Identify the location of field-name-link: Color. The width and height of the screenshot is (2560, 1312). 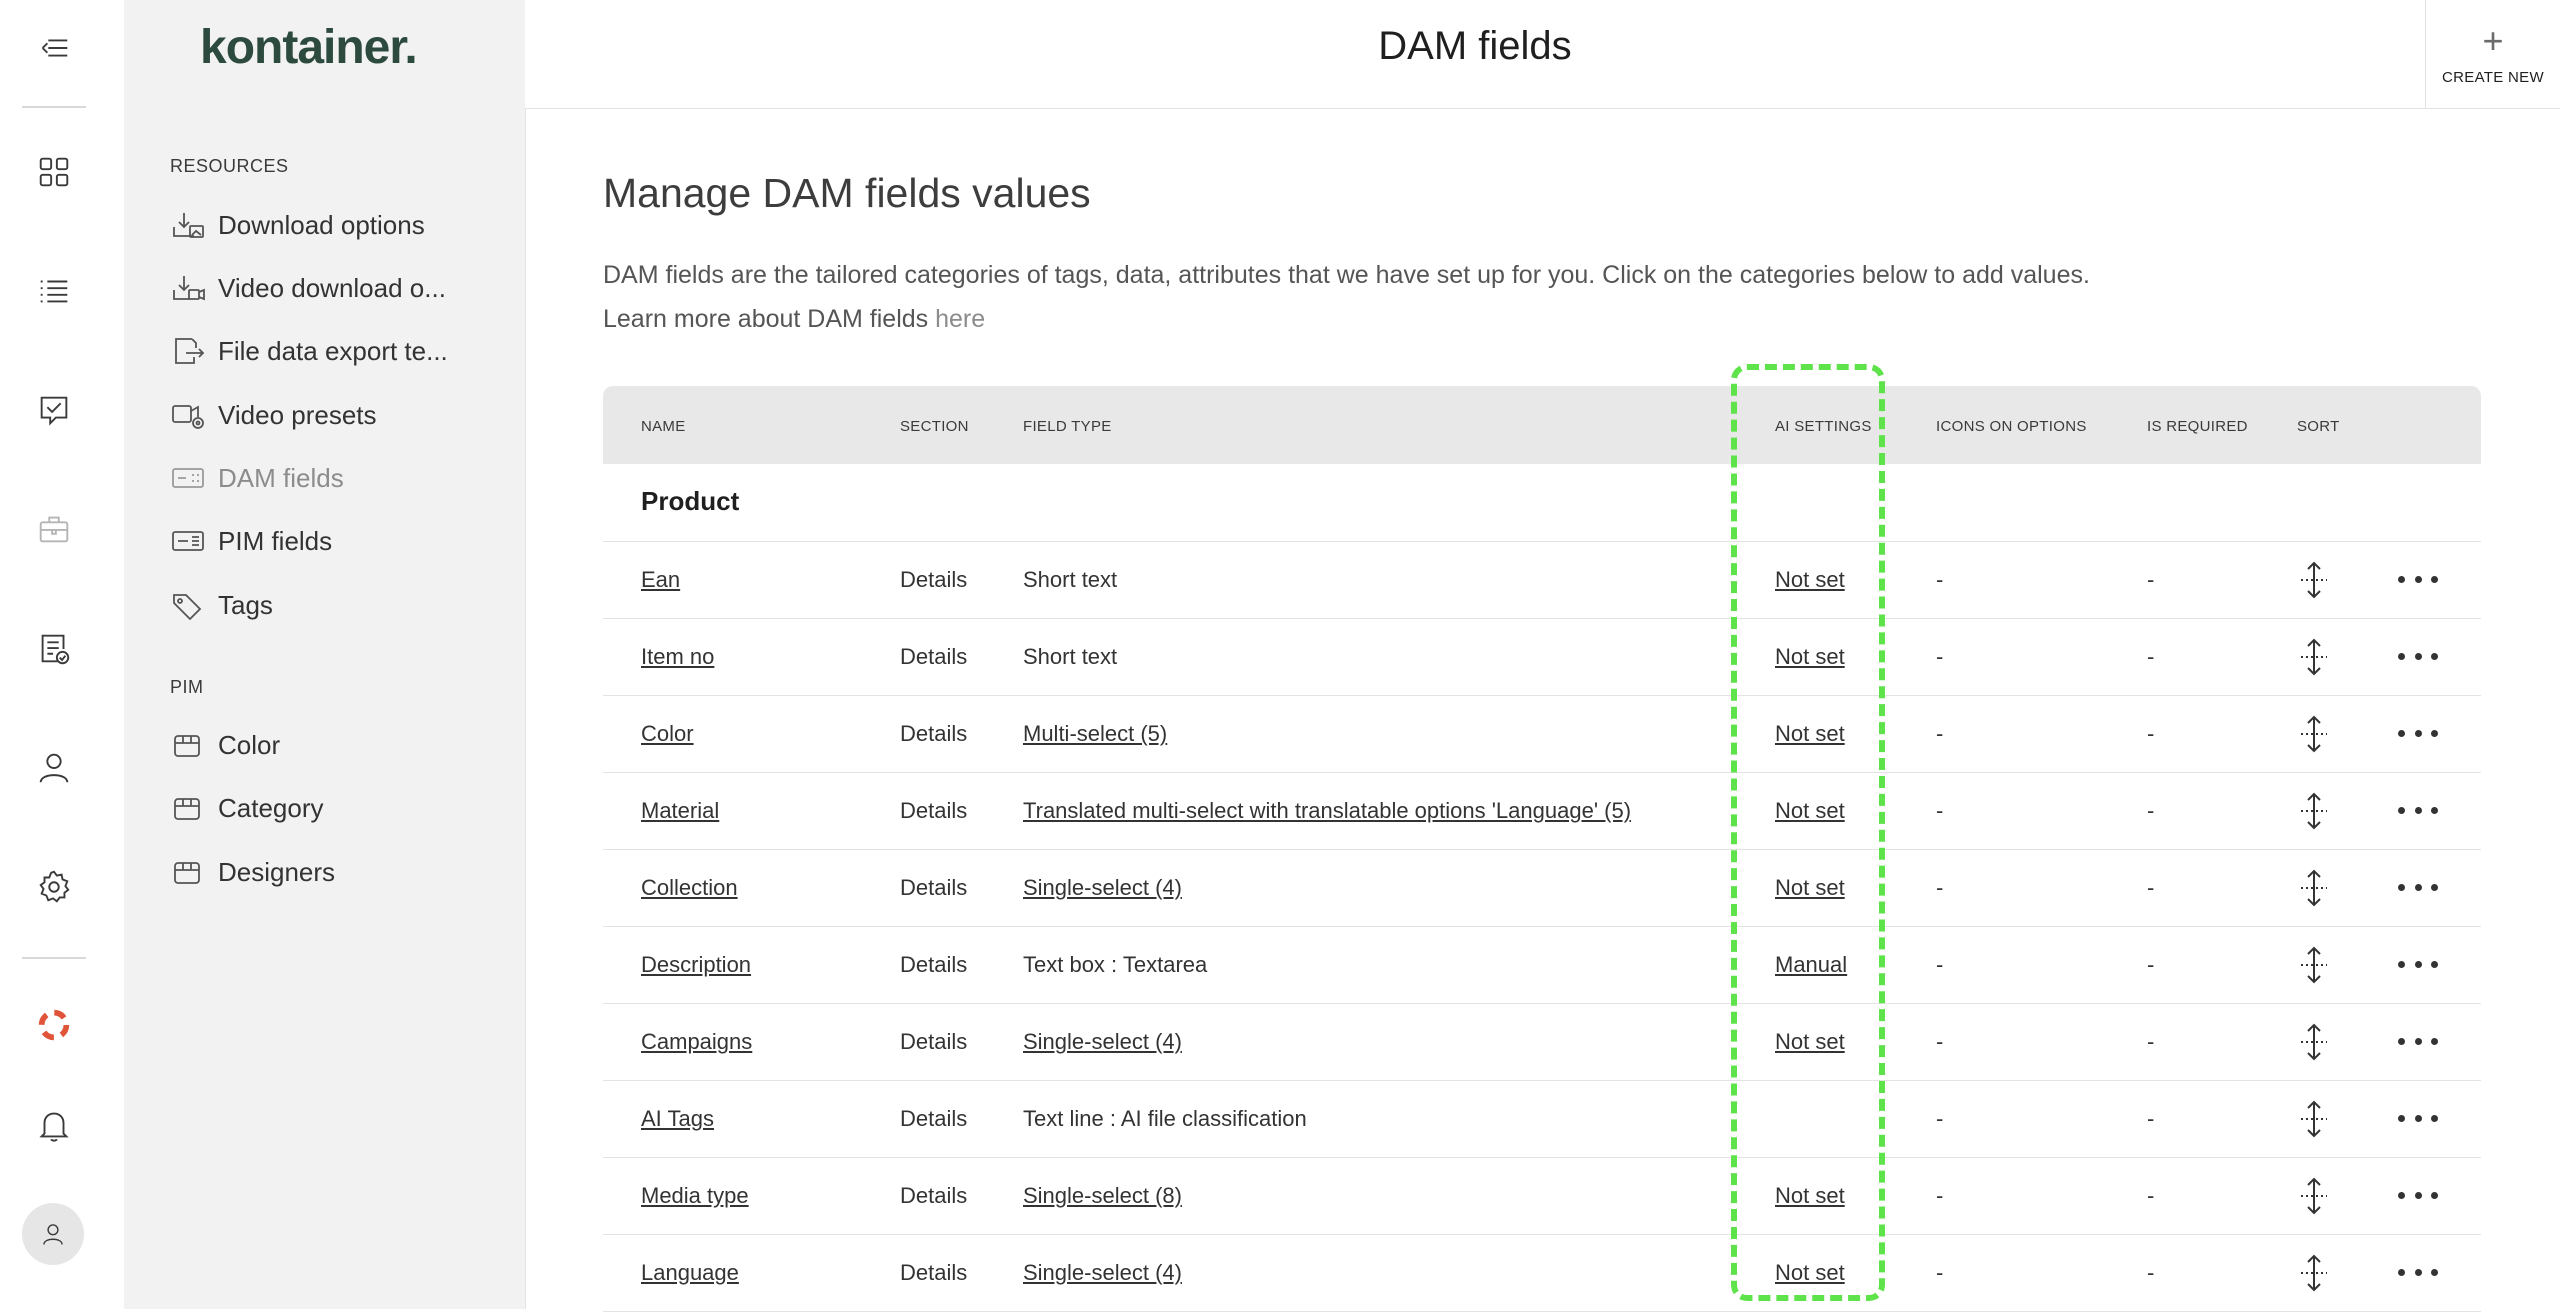
(667, 734).